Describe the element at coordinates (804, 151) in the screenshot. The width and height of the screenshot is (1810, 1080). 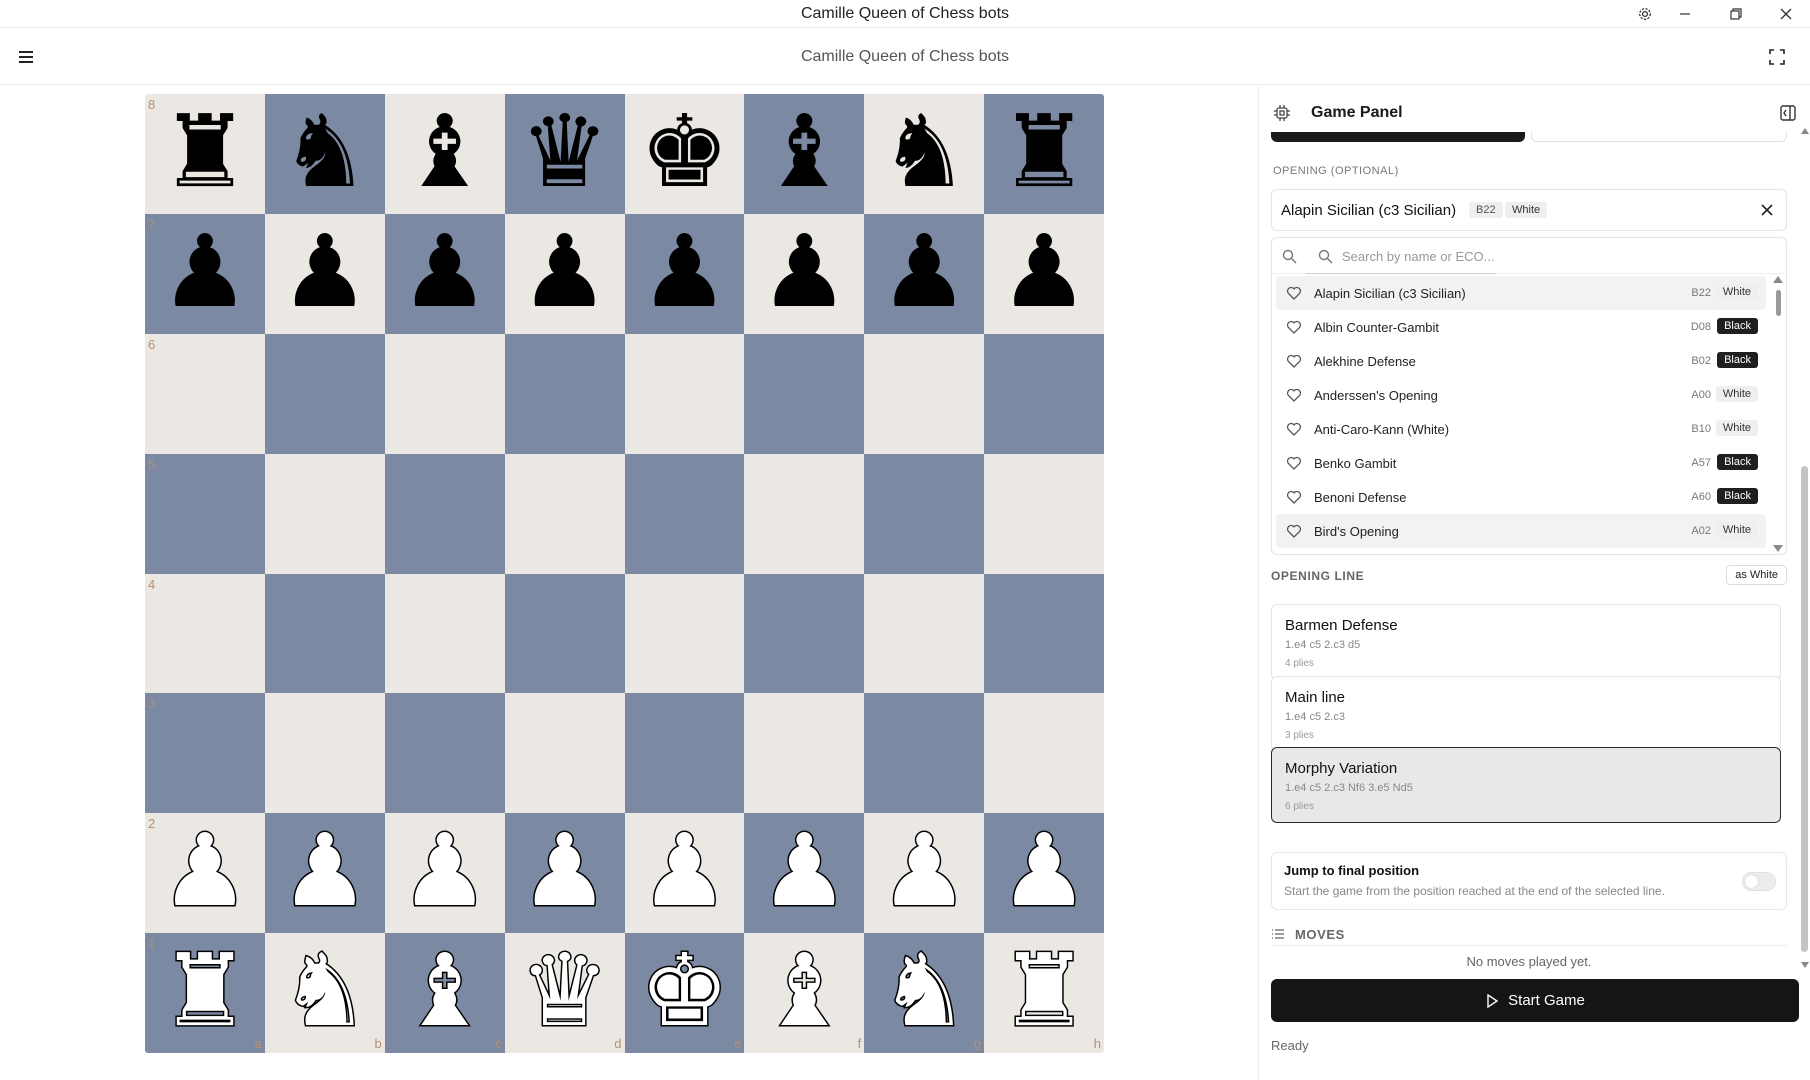
I see `black-bishop-icon: ♝` at that location.